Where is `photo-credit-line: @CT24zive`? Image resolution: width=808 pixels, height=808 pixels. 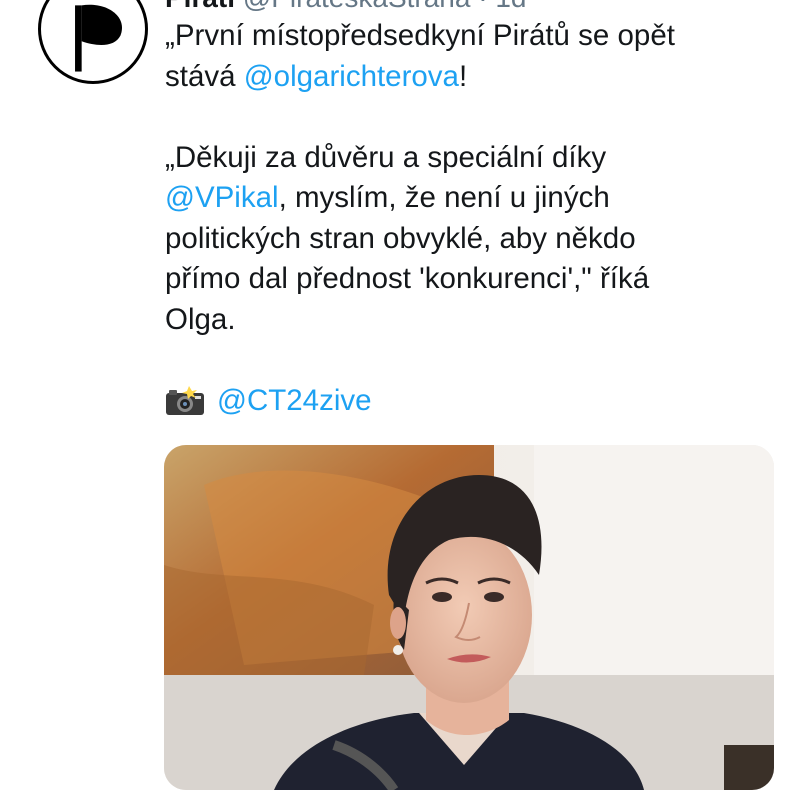 photo-credit-line: @CT24zive is located at coordinates (475, 401).